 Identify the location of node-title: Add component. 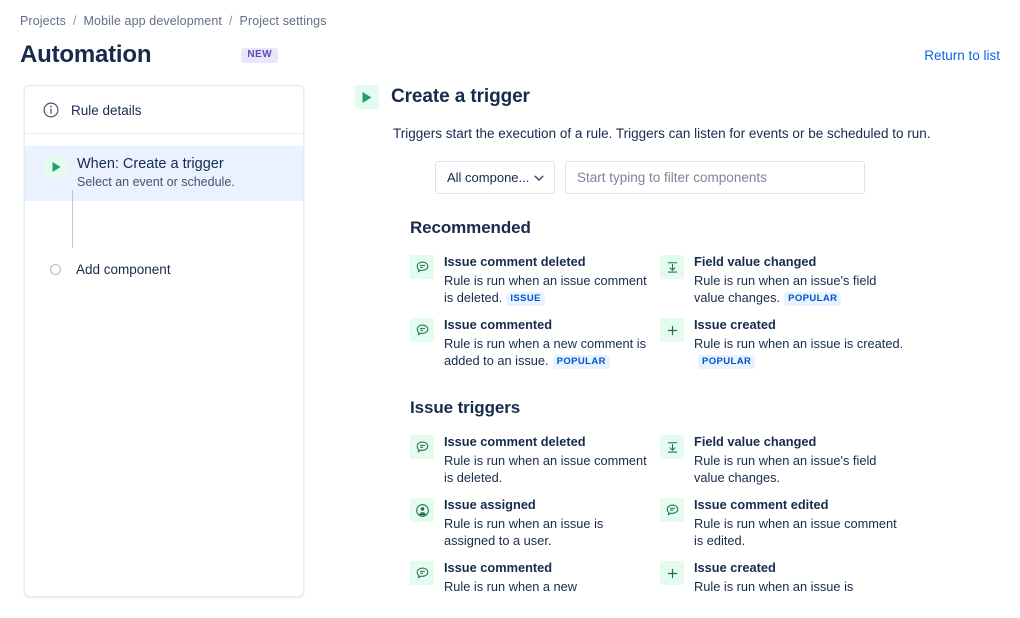
(123, 269).